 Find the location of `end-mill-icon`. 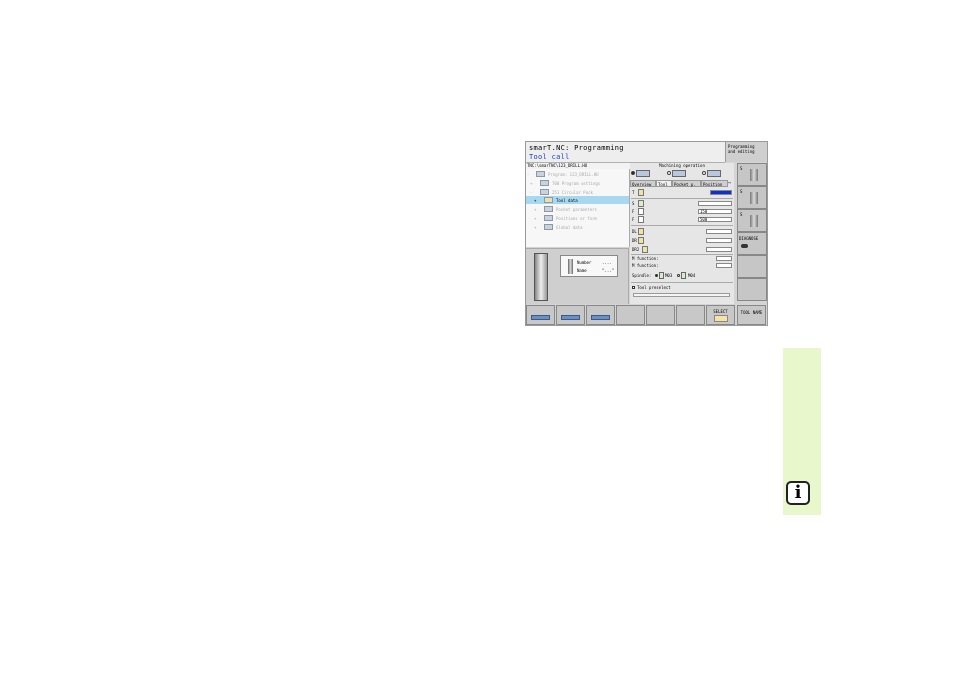

end-mill-icon is located at coordinates (541, 277).